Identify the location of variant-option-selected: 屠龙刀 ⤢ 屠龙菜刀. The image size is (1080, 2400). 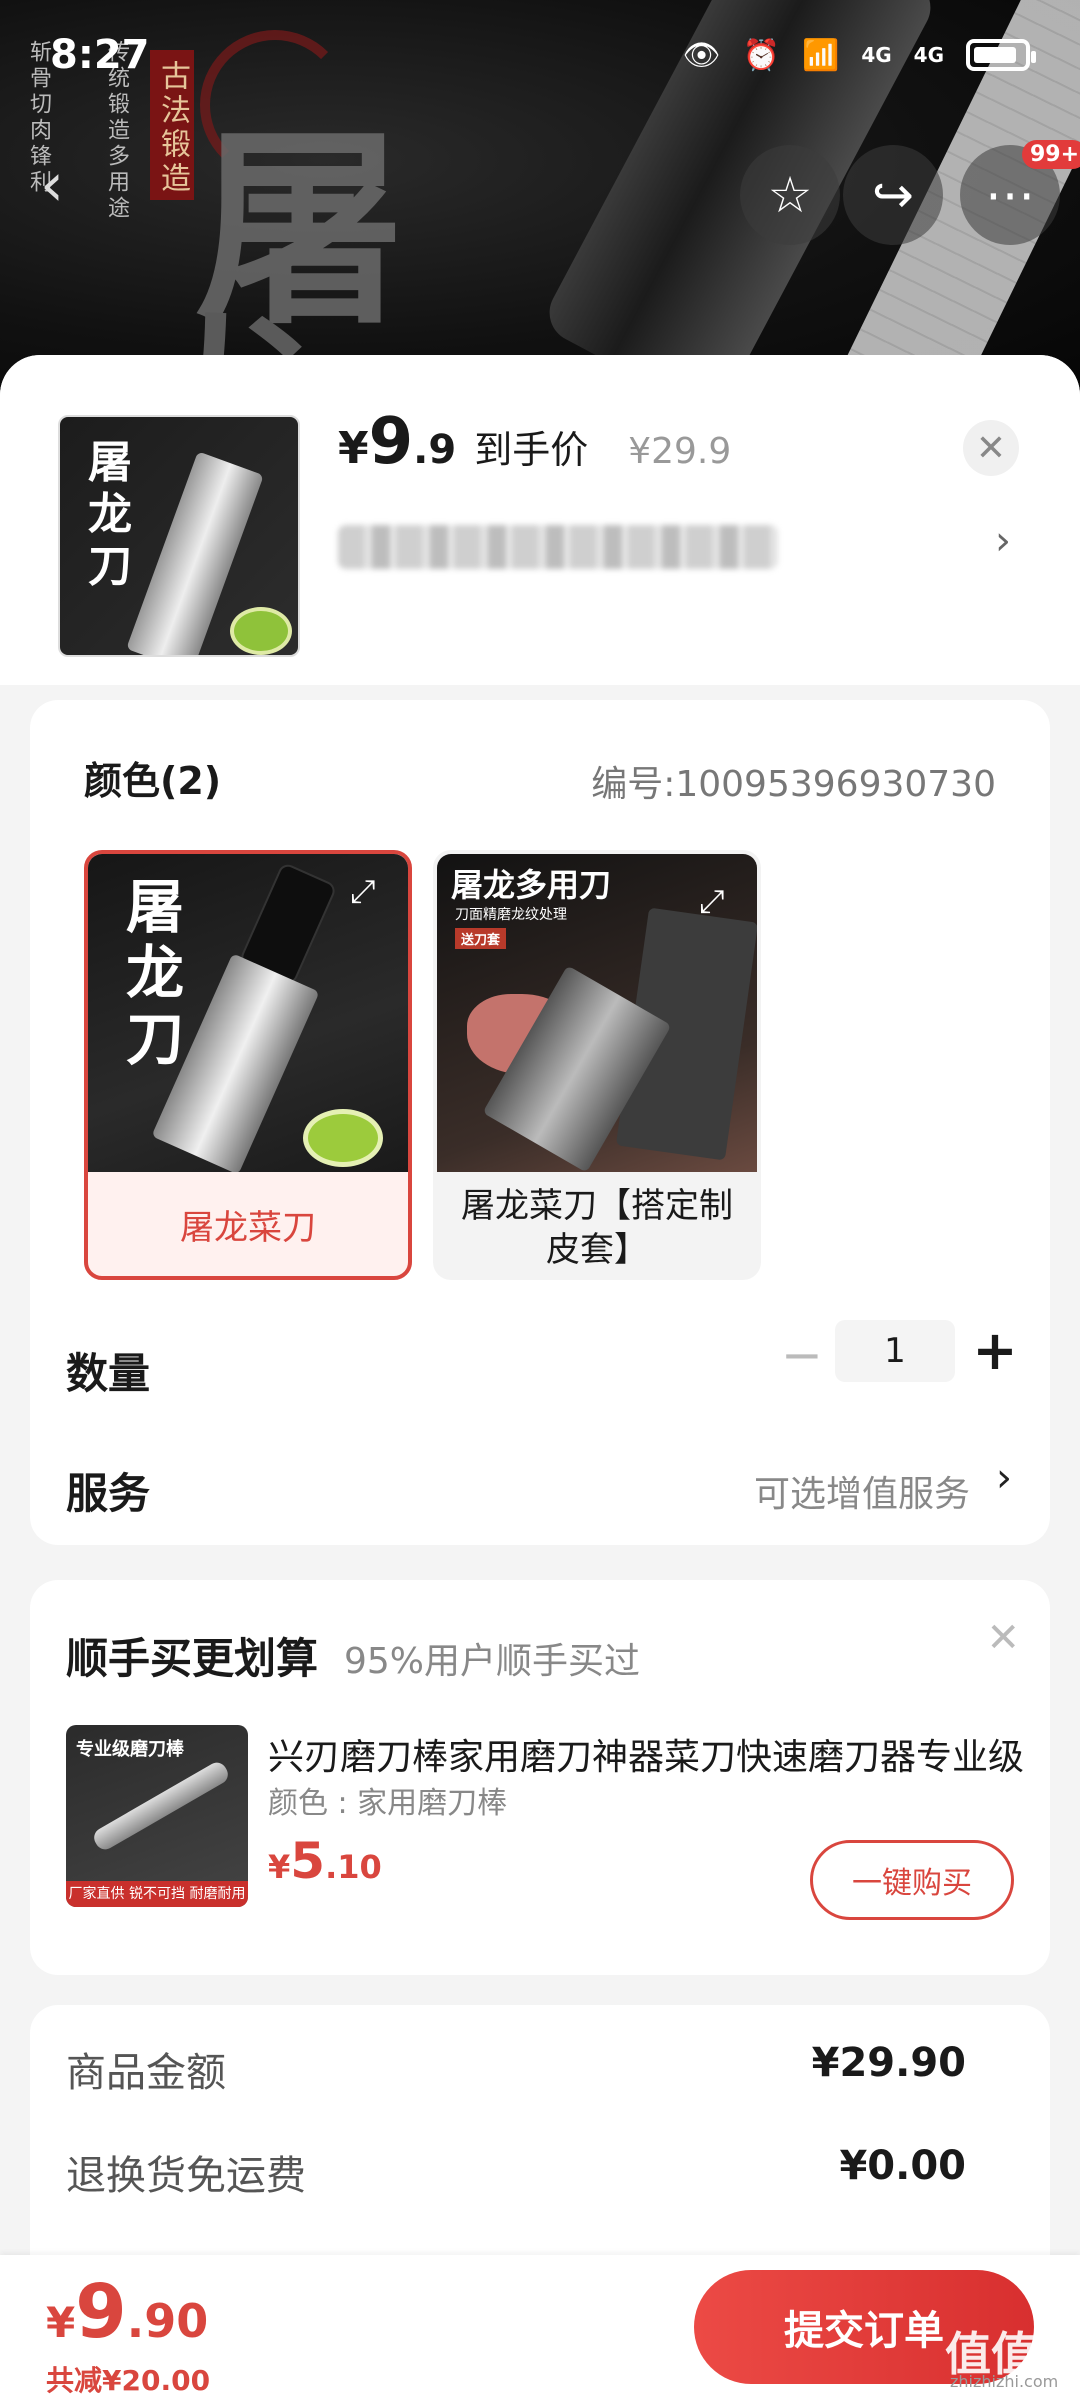
(248, 1065).